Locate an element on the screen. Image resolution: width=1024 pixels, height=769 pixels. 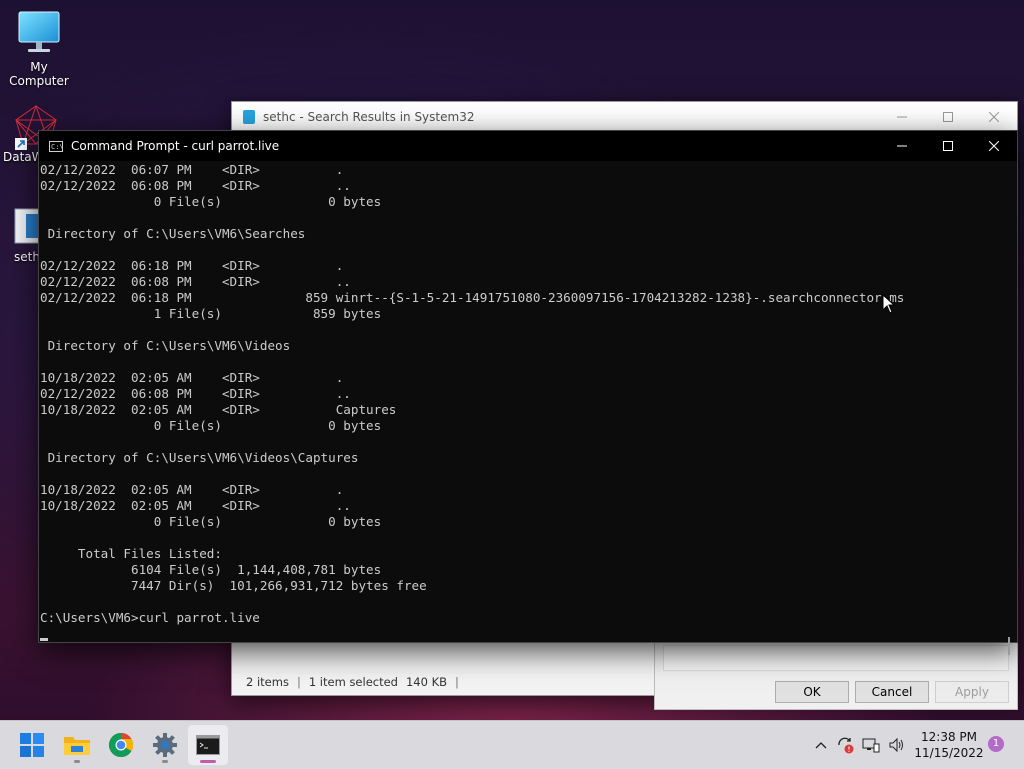
sync-status-button is located at coordinates (845, 745).